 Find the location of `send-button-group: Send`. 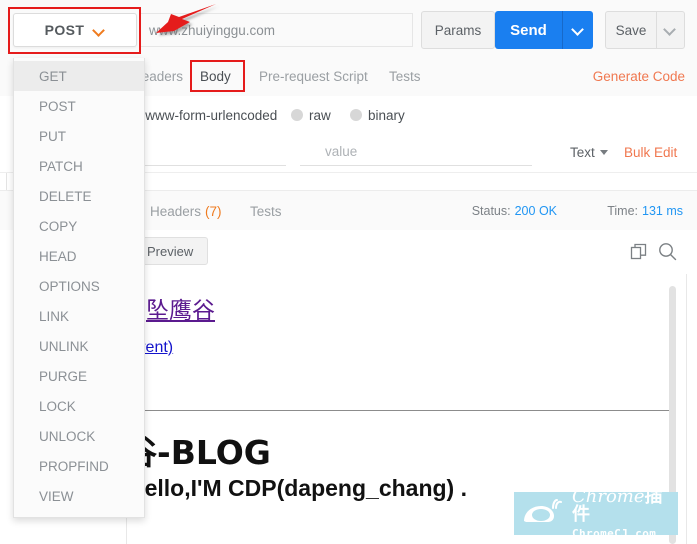

send-button-group: Send is located at coordinates (544, 30).